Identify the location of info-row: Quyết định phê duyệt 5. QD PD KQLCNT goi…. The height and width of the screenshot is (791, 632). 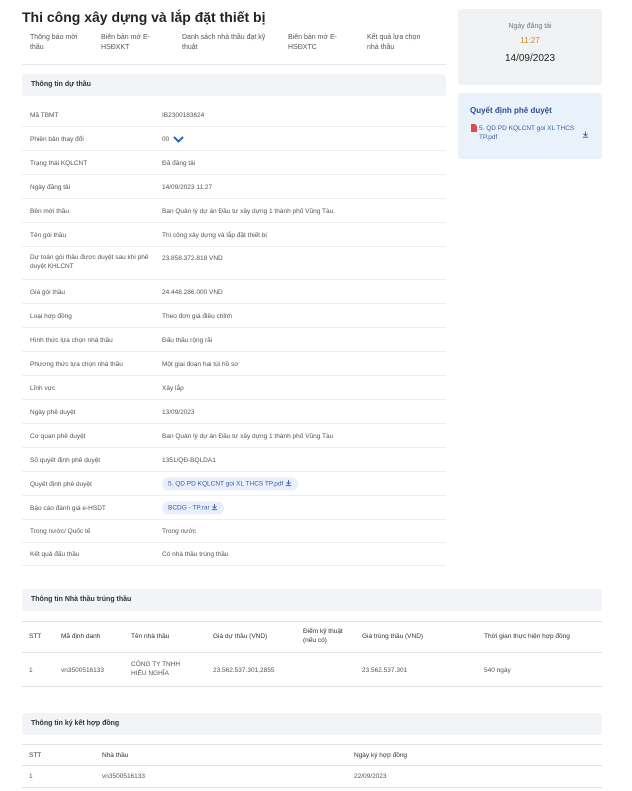
(234, 484).